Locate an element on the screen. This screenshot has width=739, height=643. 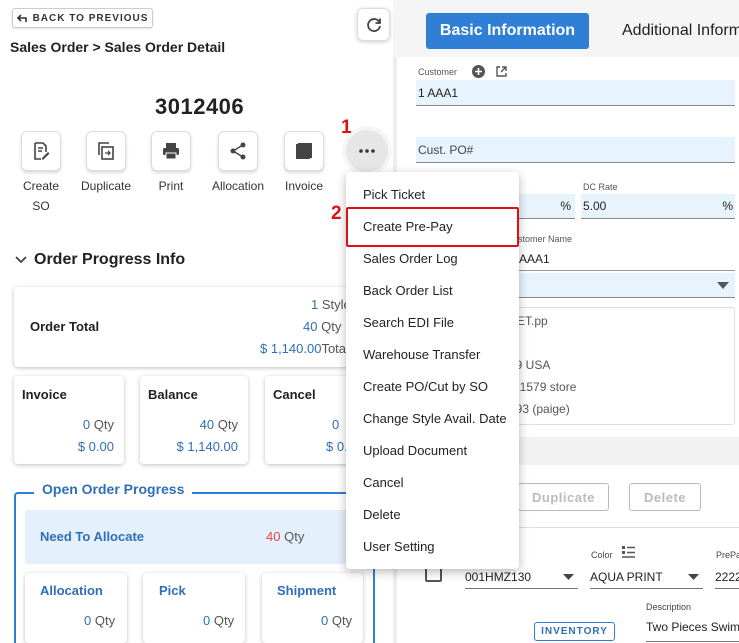
create-so-label: Create is located at coordinates (41, 186).